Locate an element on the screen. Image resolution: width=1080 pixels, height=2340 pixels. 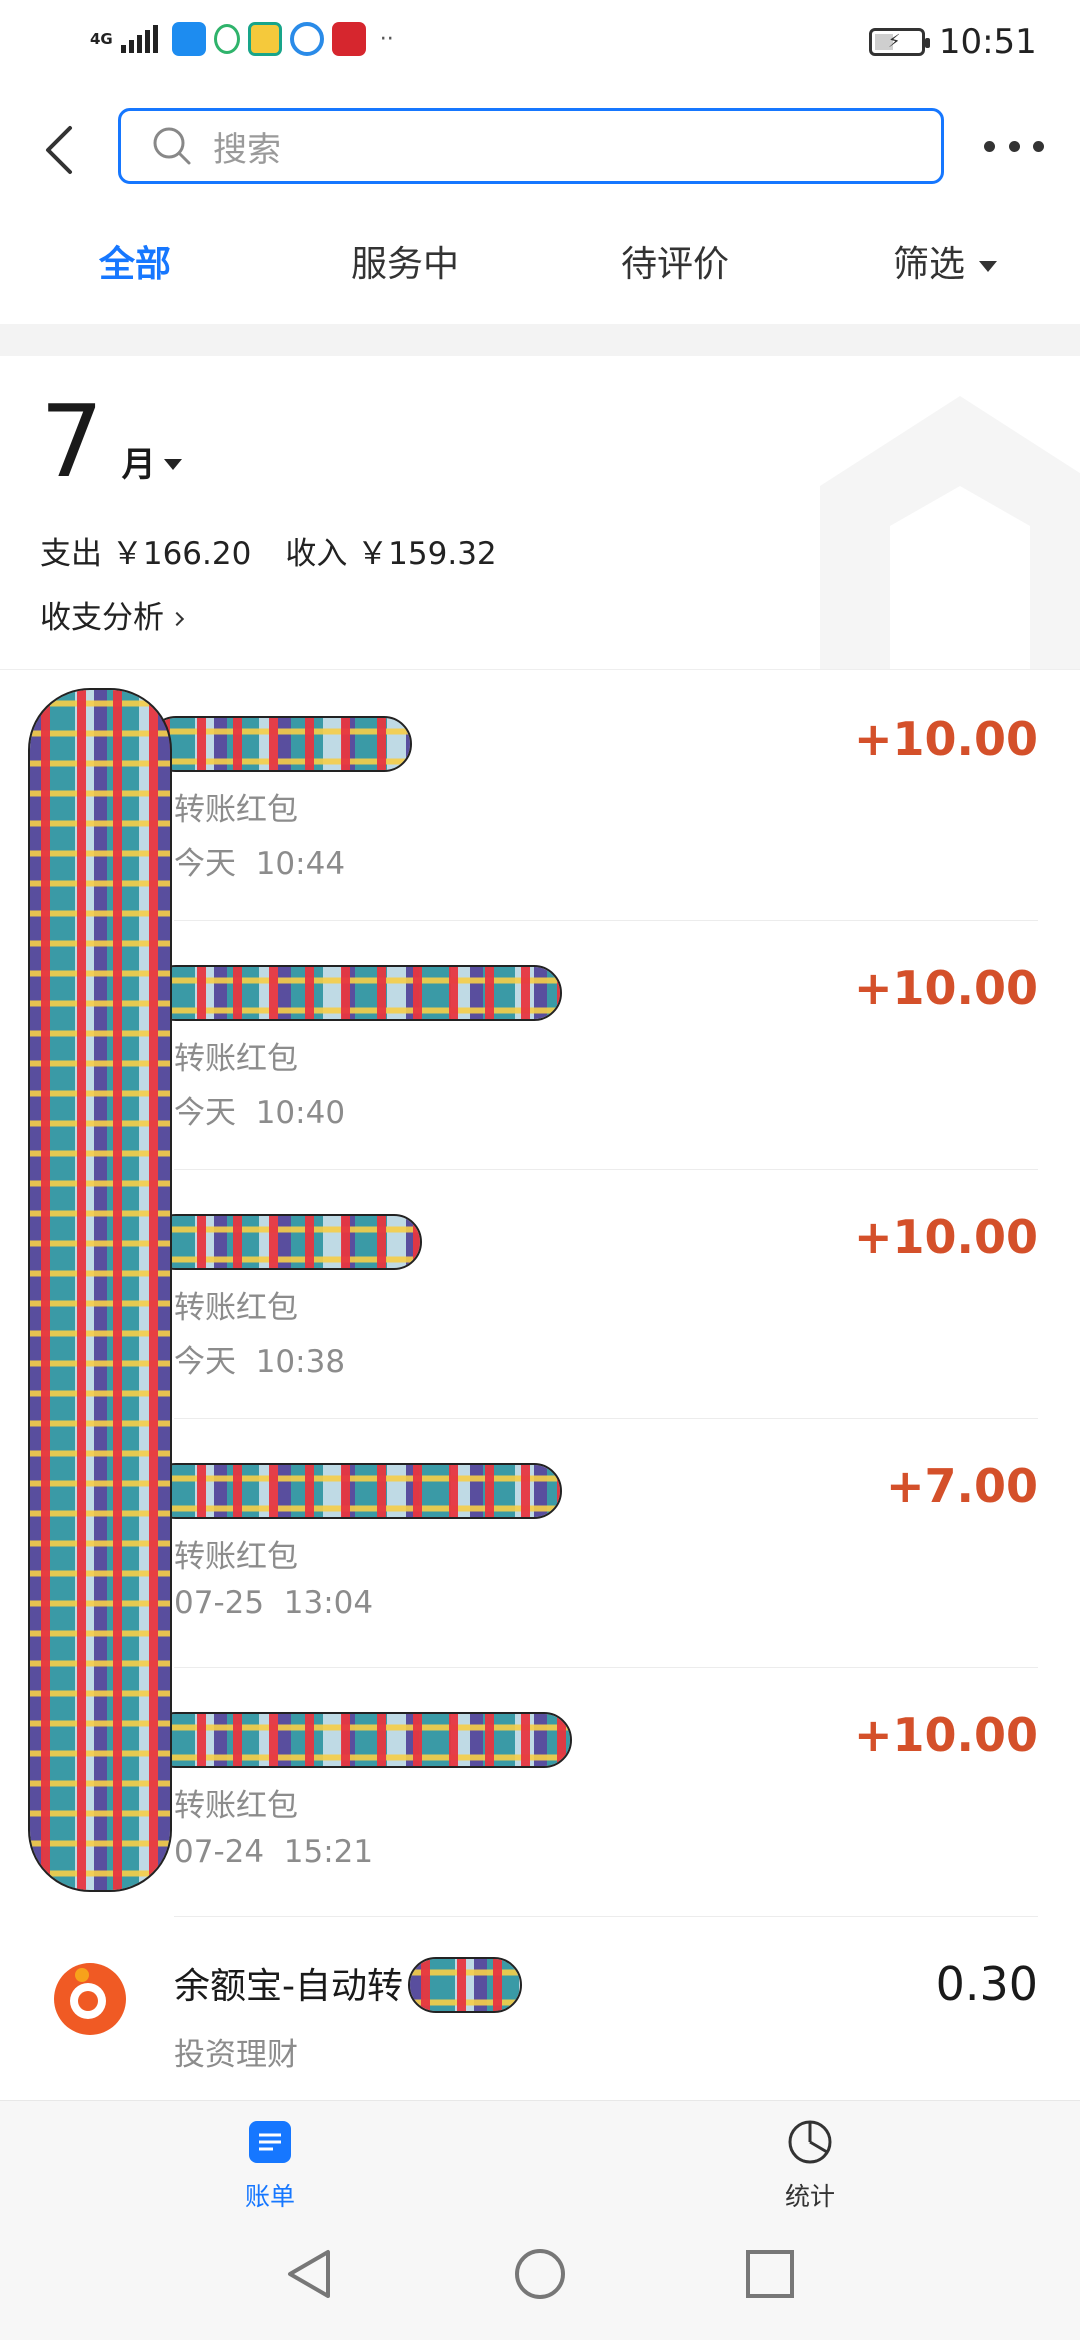
tab-all: 全部 is located at coordinates (135, 272).